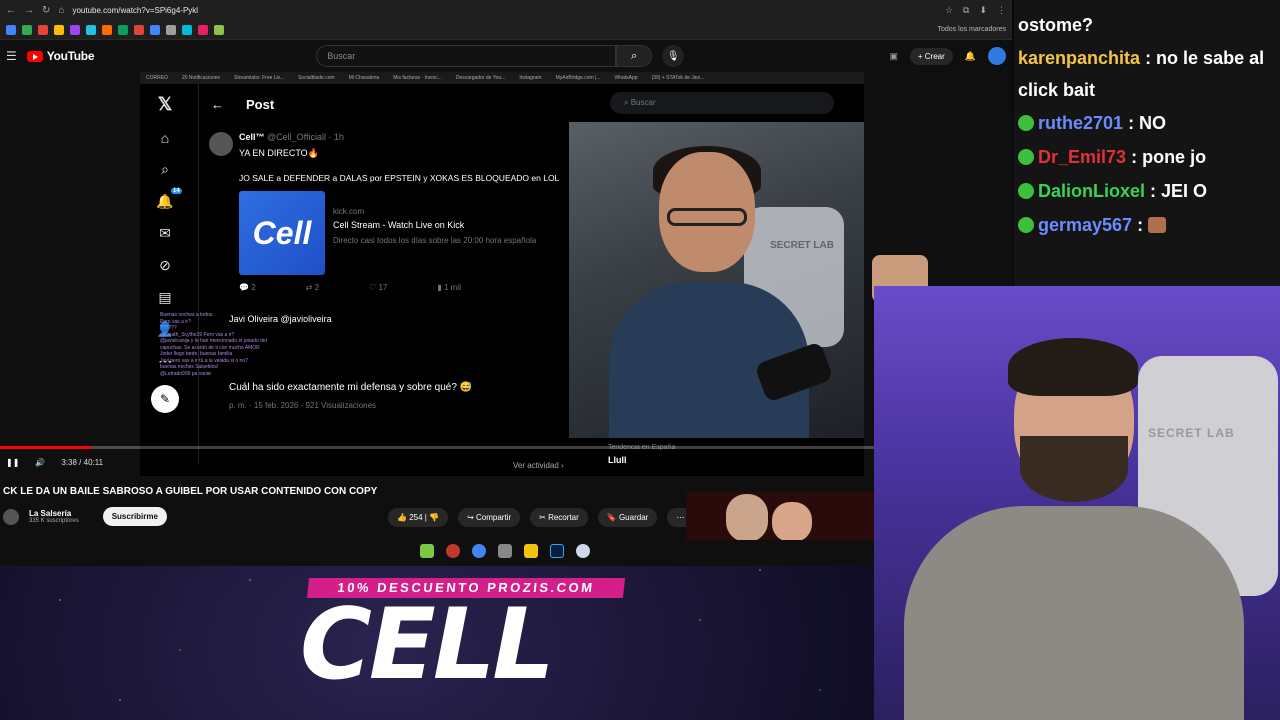 The width and height of the screenshot is (1280, 720). I want to click on inner-bookmark: 20 Notificaciones, so click(201, 78).